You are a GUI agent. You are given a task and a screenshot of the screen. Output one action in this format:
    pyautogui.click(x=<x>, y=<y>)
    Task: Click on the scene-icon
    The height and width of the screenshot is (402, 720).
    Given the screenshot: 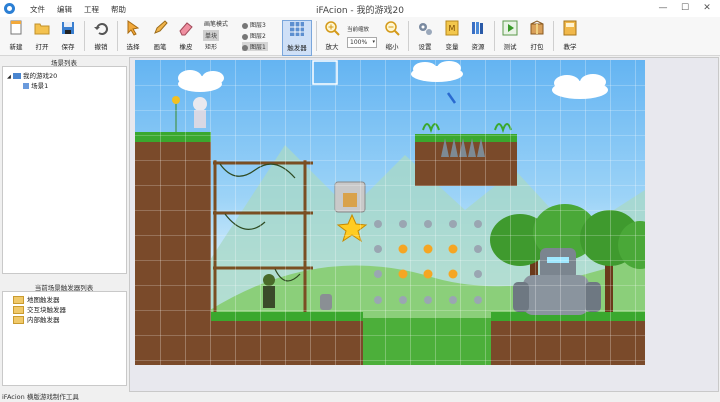 What is the action you would take?
    pyautogui.click(x=26, y=86)
    